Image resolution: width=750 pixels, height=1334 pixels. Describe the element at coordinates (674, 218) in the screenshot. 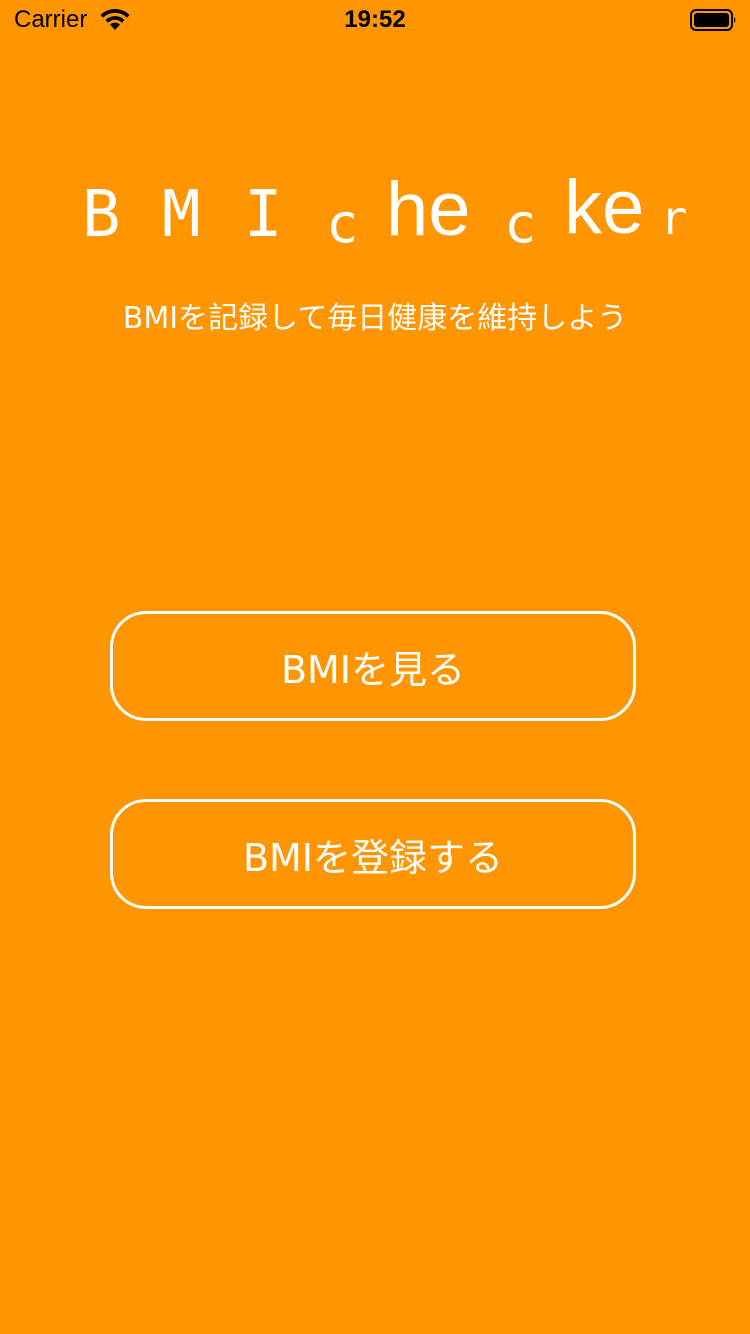

I see `title-letter-r: r` at that location.